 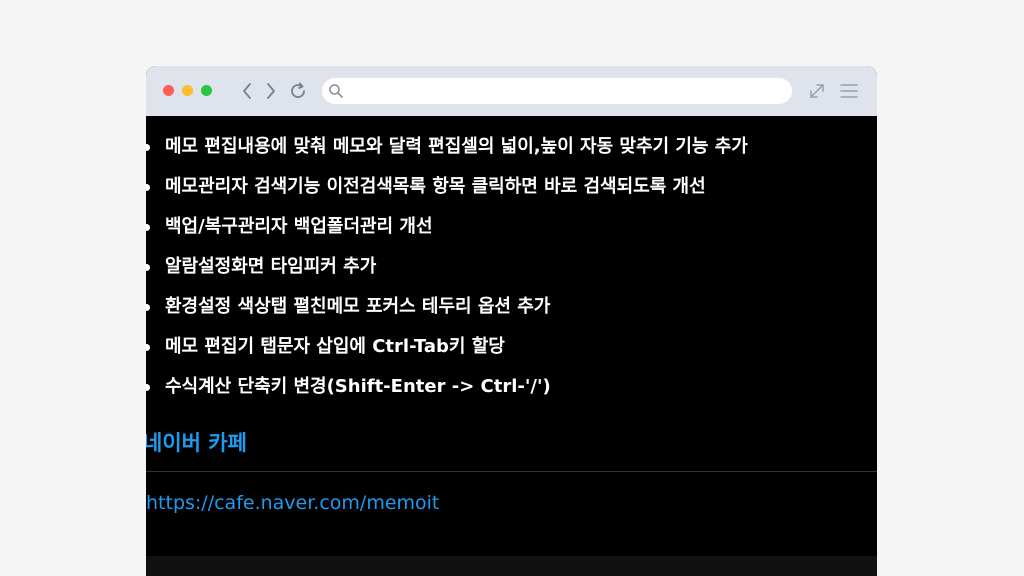 What do you see at coordinates (511, 227) in the screenshot?
I see `changelog-item: 백업/복구관리자 백업폴더관리 개선` at bounding box center [511, 227].